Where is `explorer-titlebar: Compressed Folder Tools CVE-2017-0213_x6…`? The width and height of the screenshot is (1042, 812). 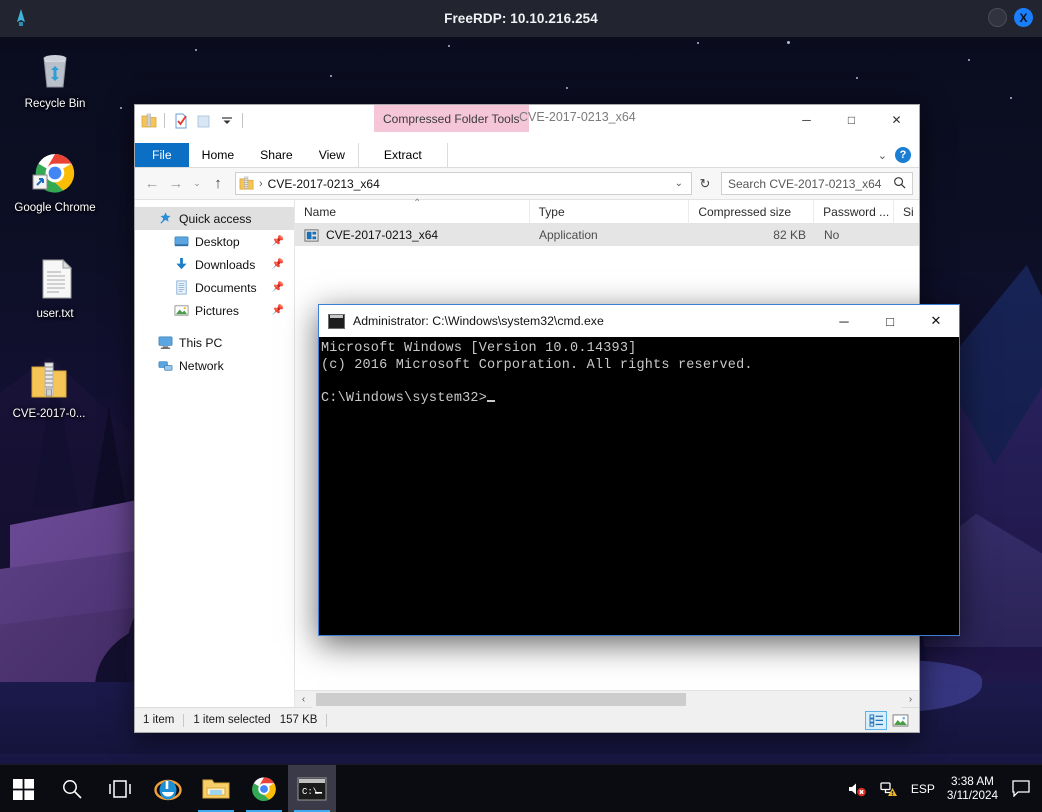 explorer-titlebar: Compressed Folder Tools CVE-2017-0213_x6… is located at coordinates (527, 124).